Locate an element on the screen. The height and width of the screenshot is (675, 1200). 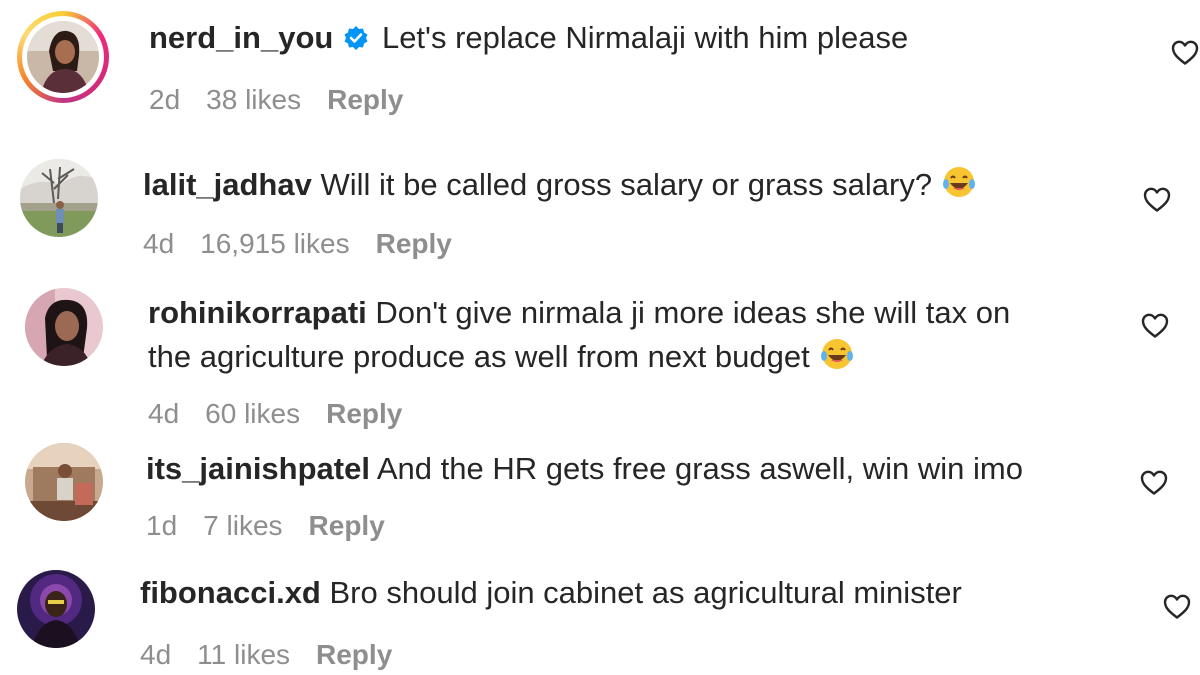
comment-likes: 11 likes is located at coordinates (243, 654).